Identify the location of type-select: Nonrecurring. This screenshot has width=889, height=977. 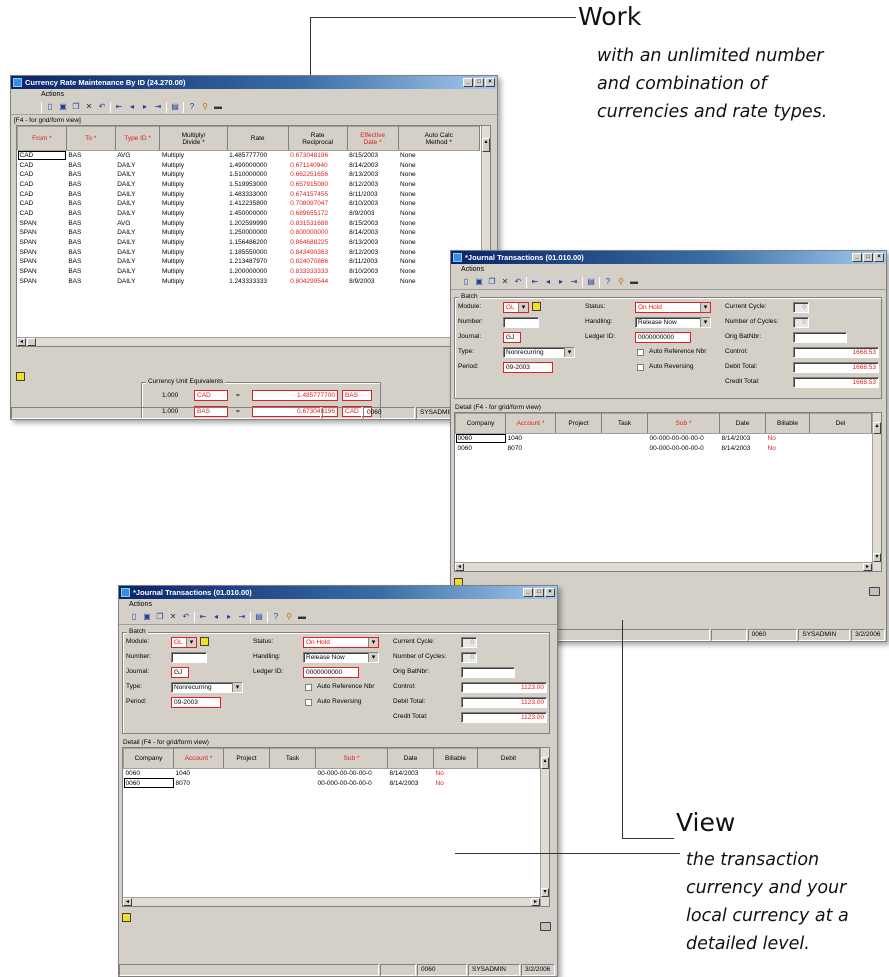
(207, 687).